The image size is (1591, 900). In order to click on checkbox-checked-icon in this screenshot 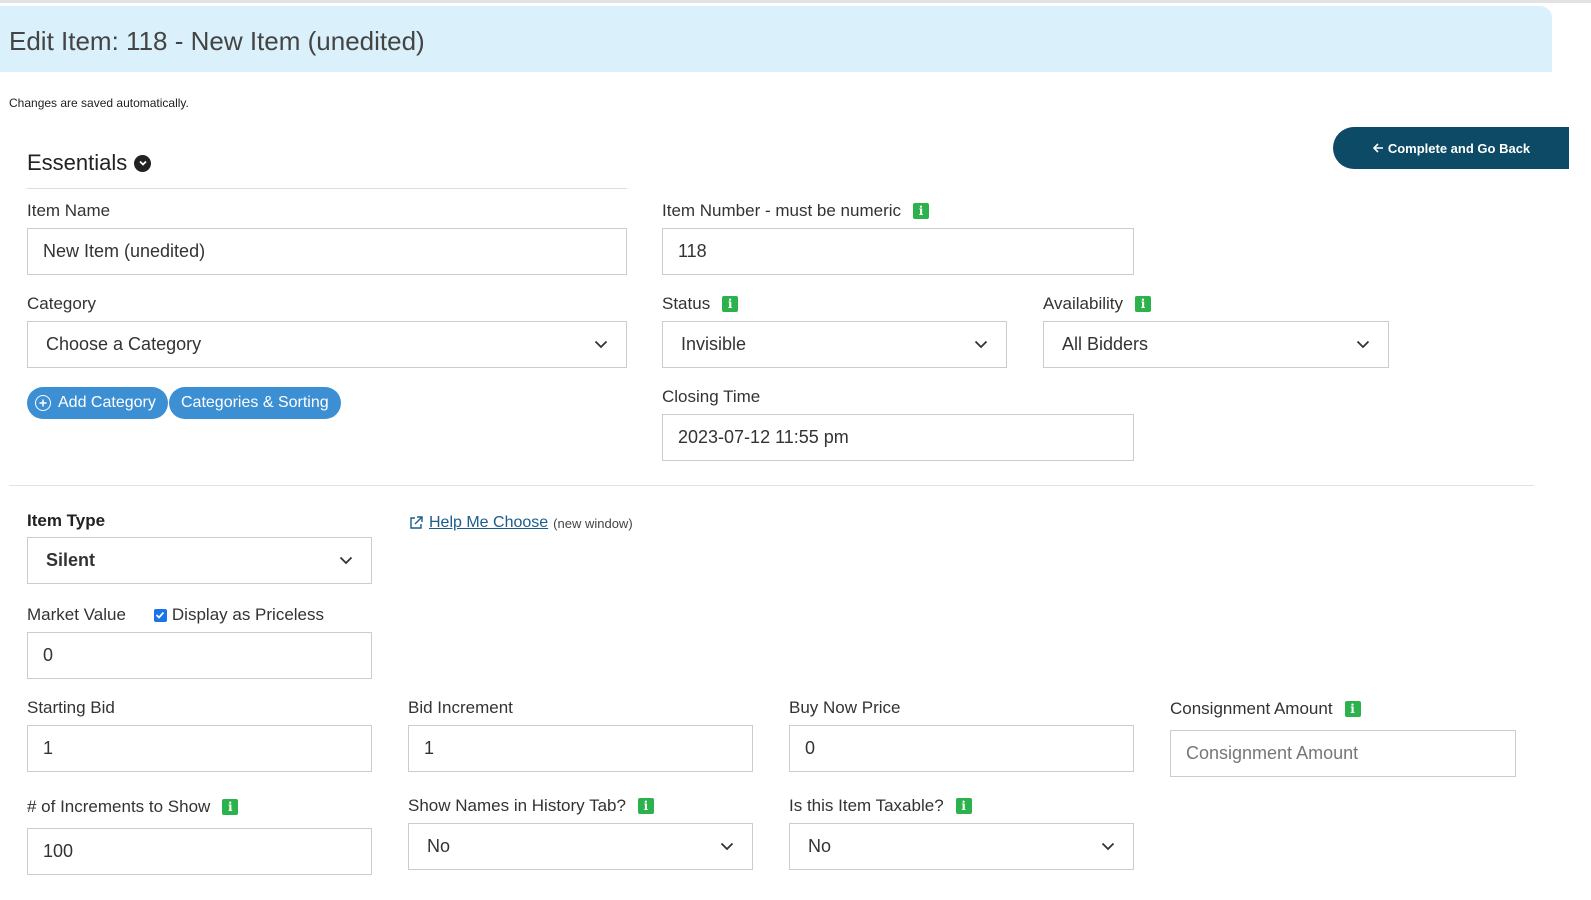, I will do `click(160, 615)`.